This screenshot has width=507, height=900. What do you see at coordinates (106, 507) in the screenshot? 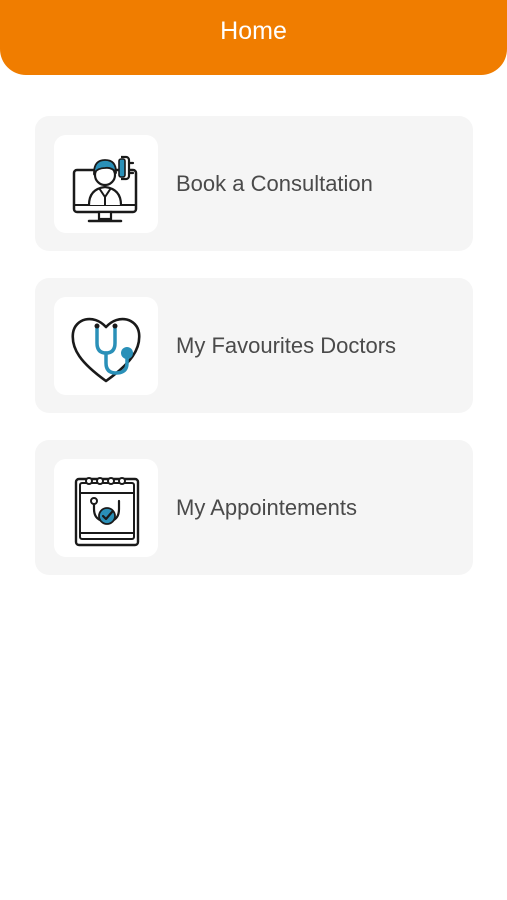
I see `calendar-checkup-icon` at bounding box center [106, 507].